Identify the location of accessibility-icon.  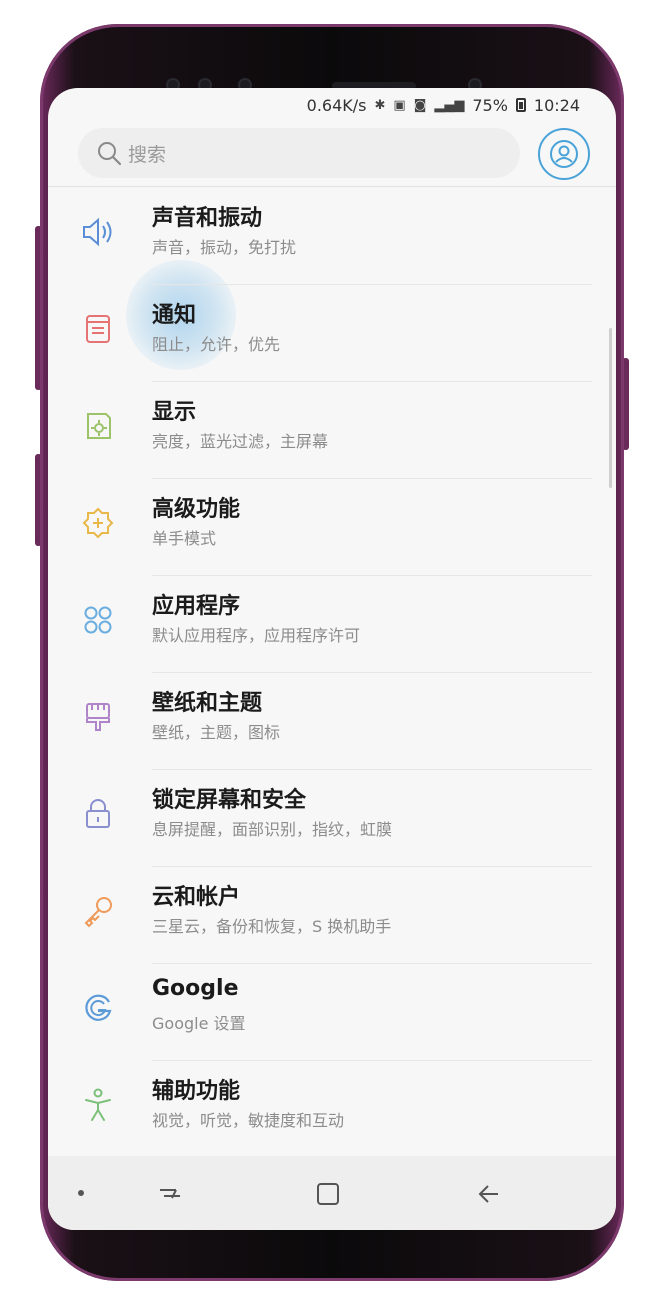
(98, 1105).